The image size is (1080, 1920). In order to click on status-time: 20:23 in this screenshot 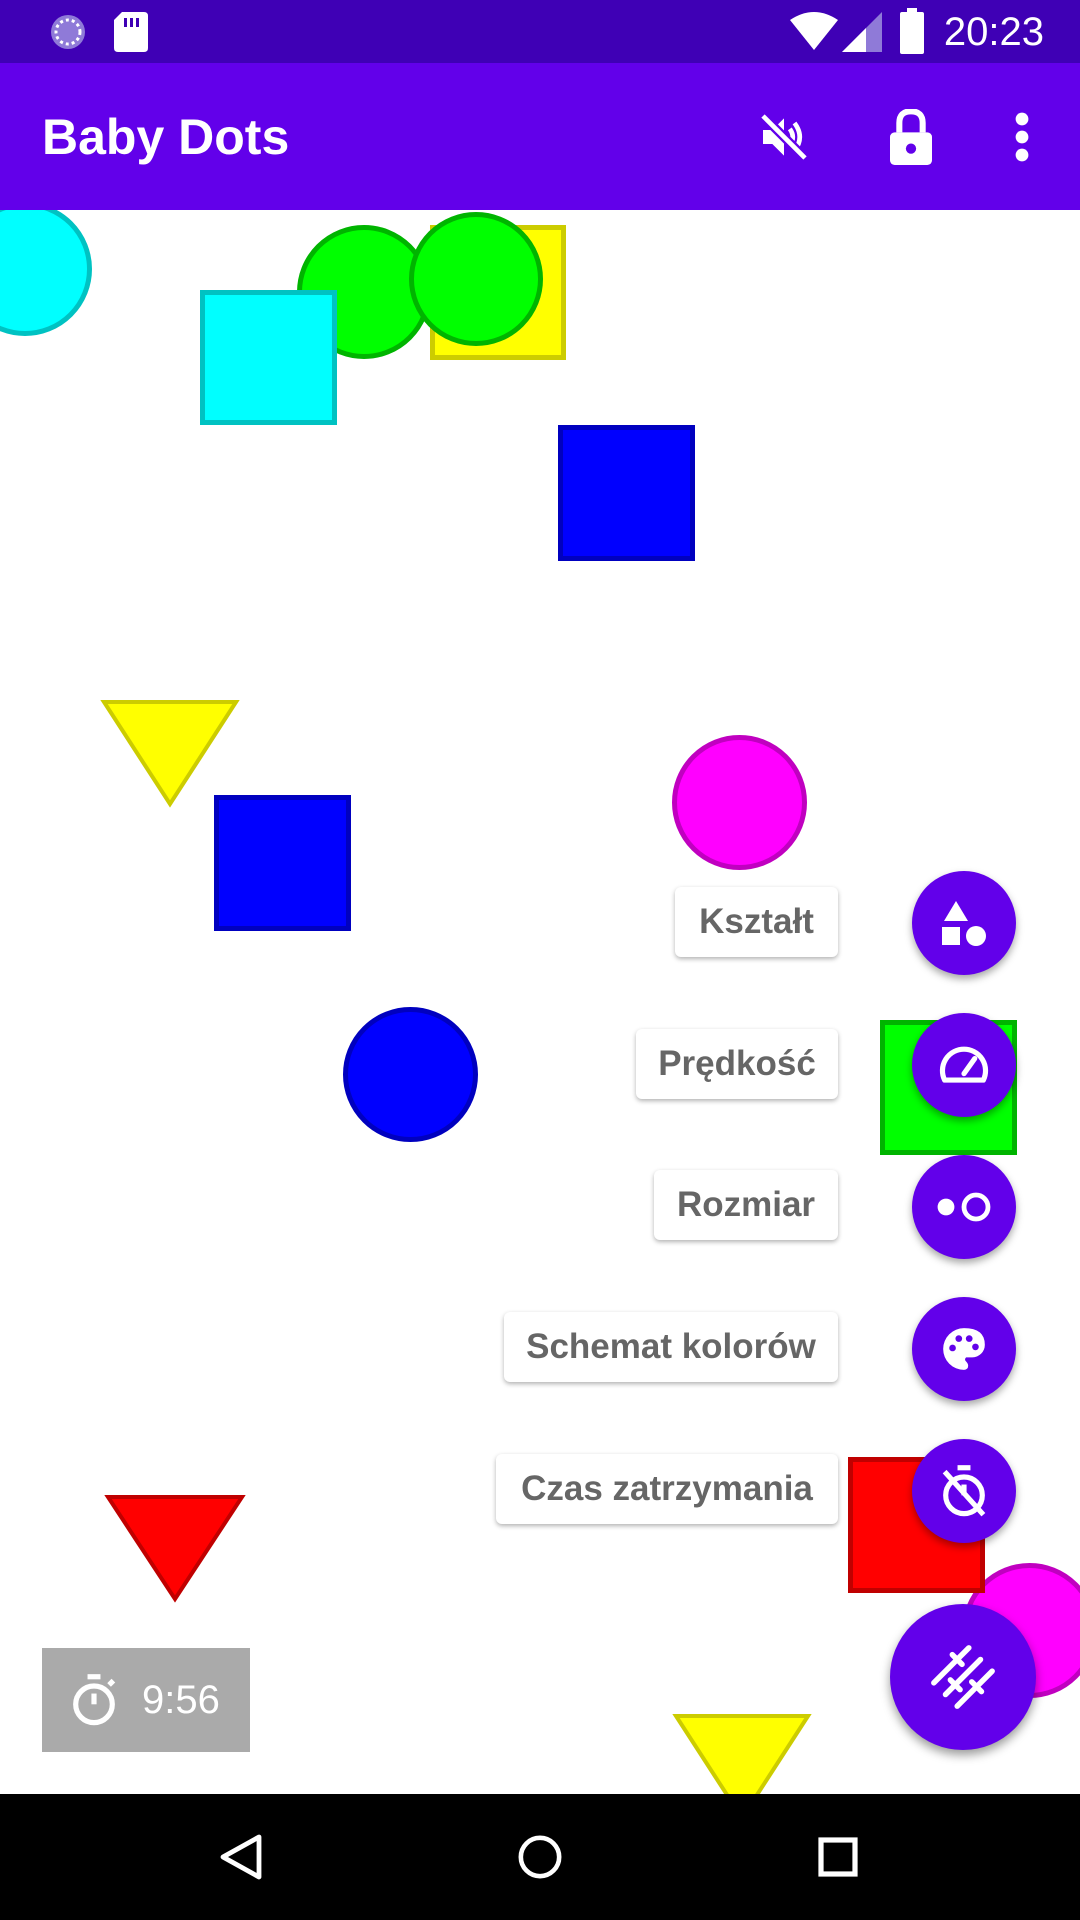, I will do `click(993, 32)`.